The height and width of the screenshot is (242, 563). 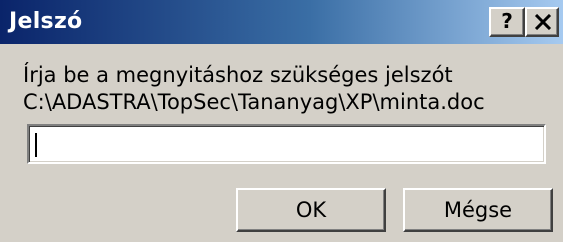 I want to click on file-path-text: C:\ADASTRA\TopSec\Tananyag\XP\minta.doc, so click(x=254, y=102).